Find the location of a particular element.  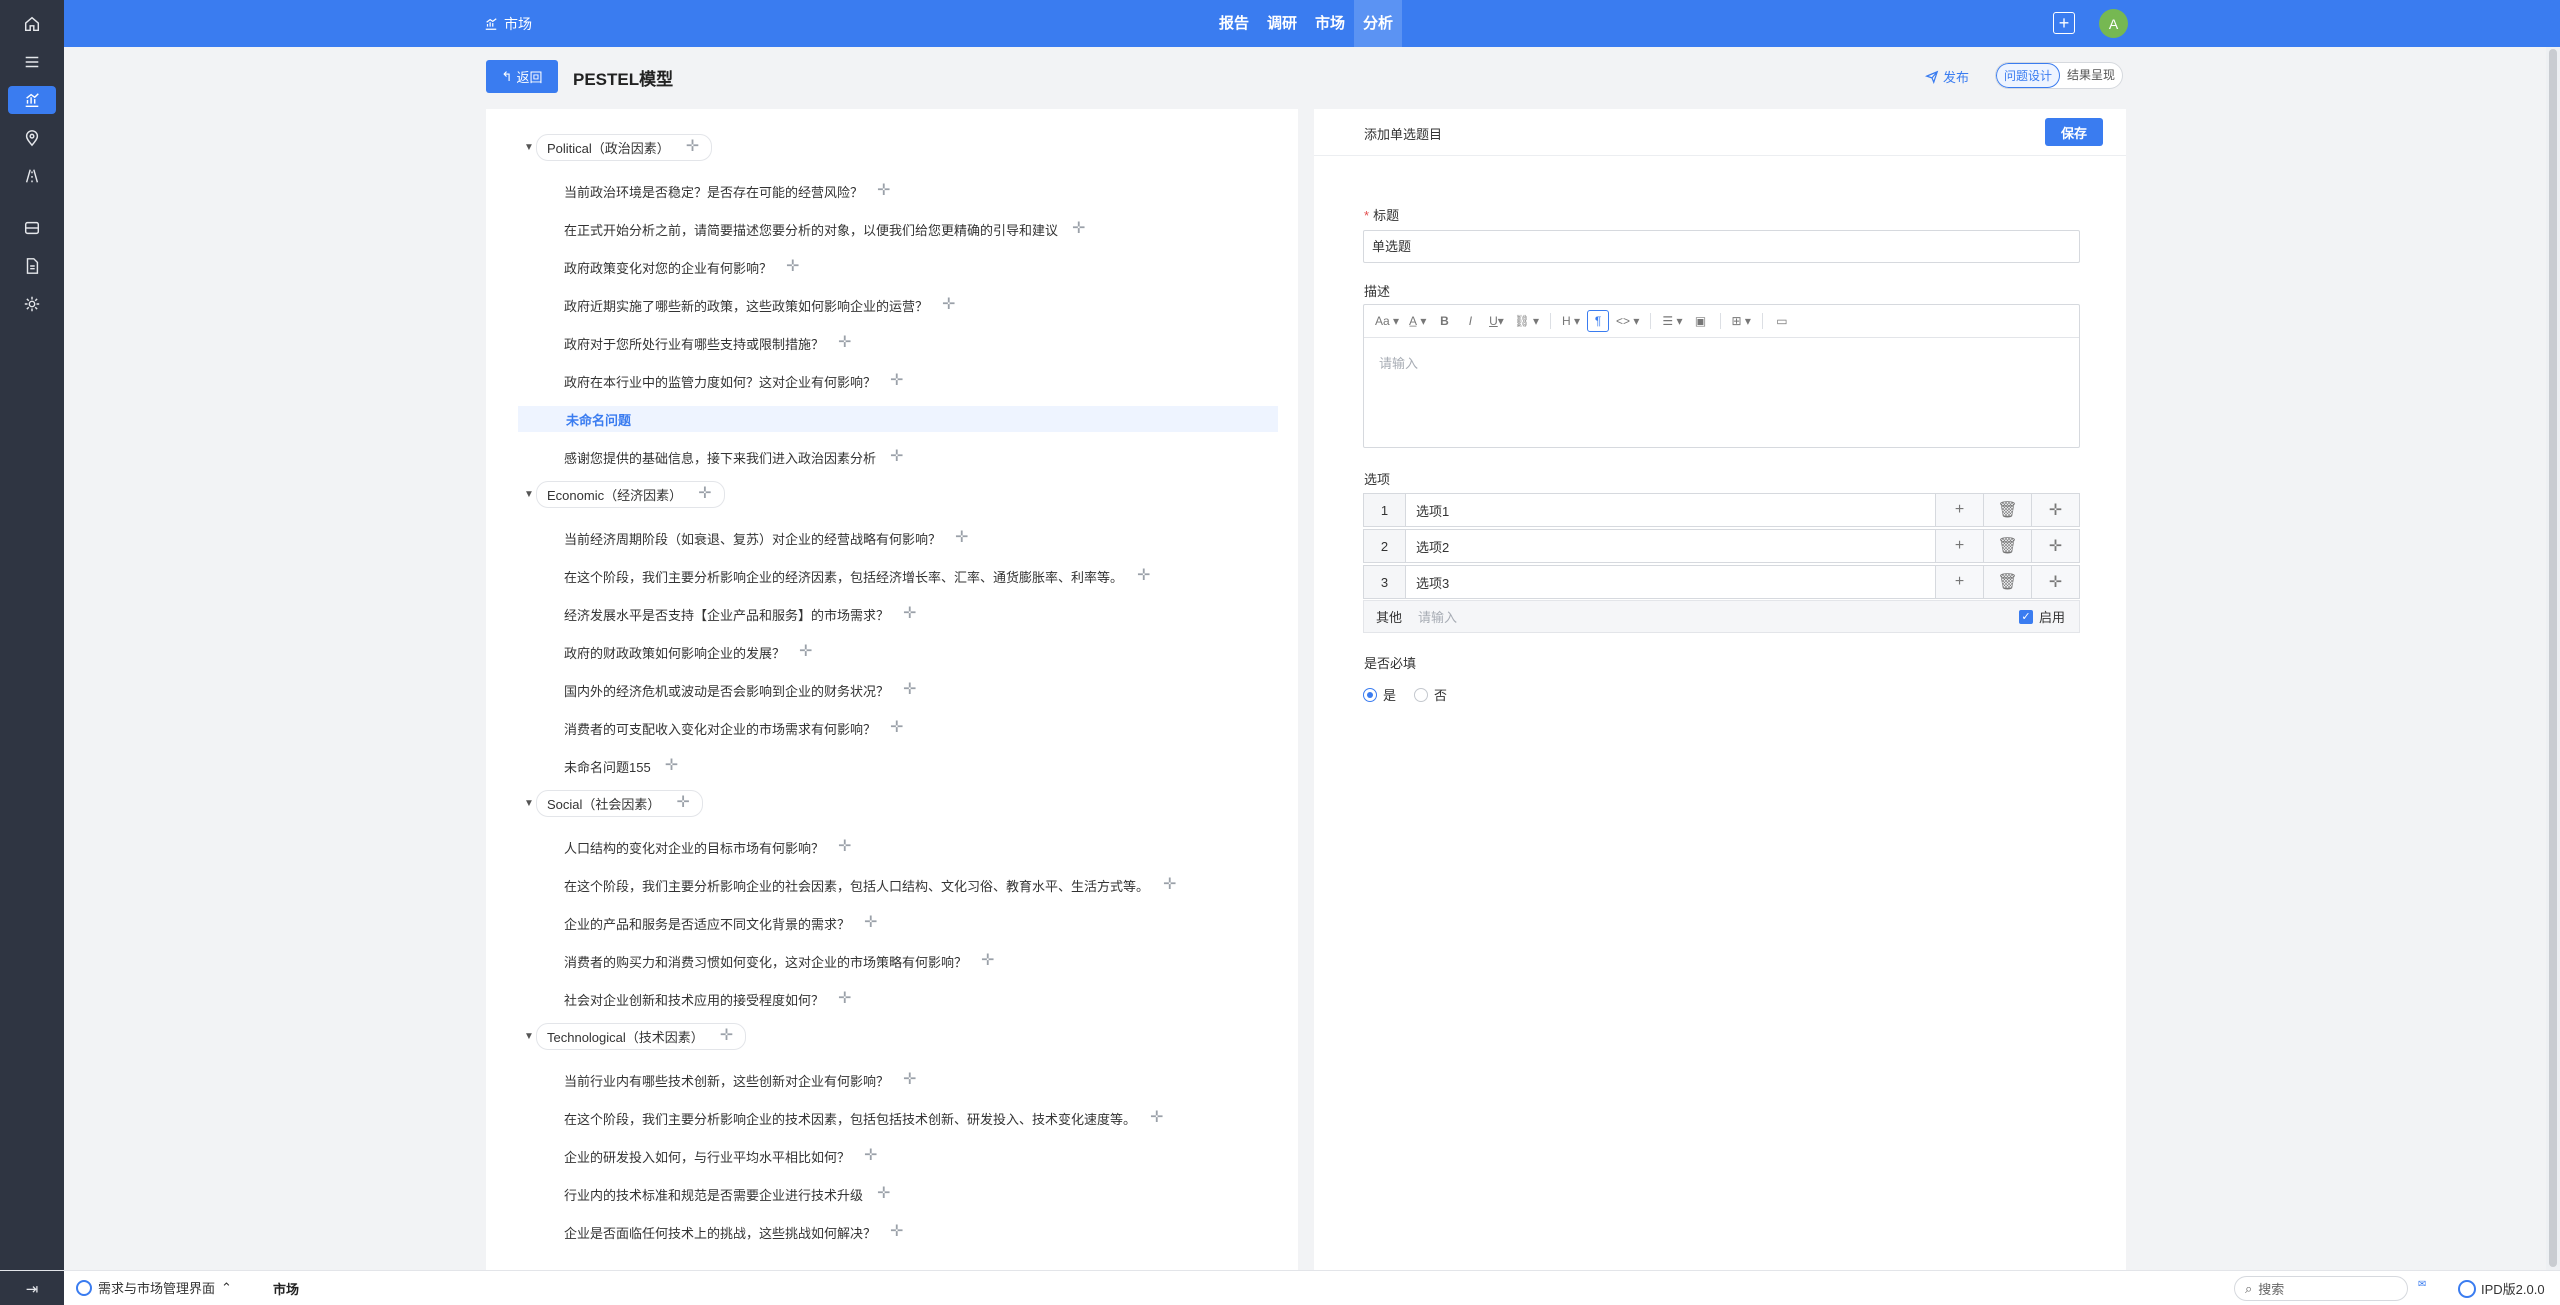

heading-icon: H ▾ is located at coordinates (1571, 321).